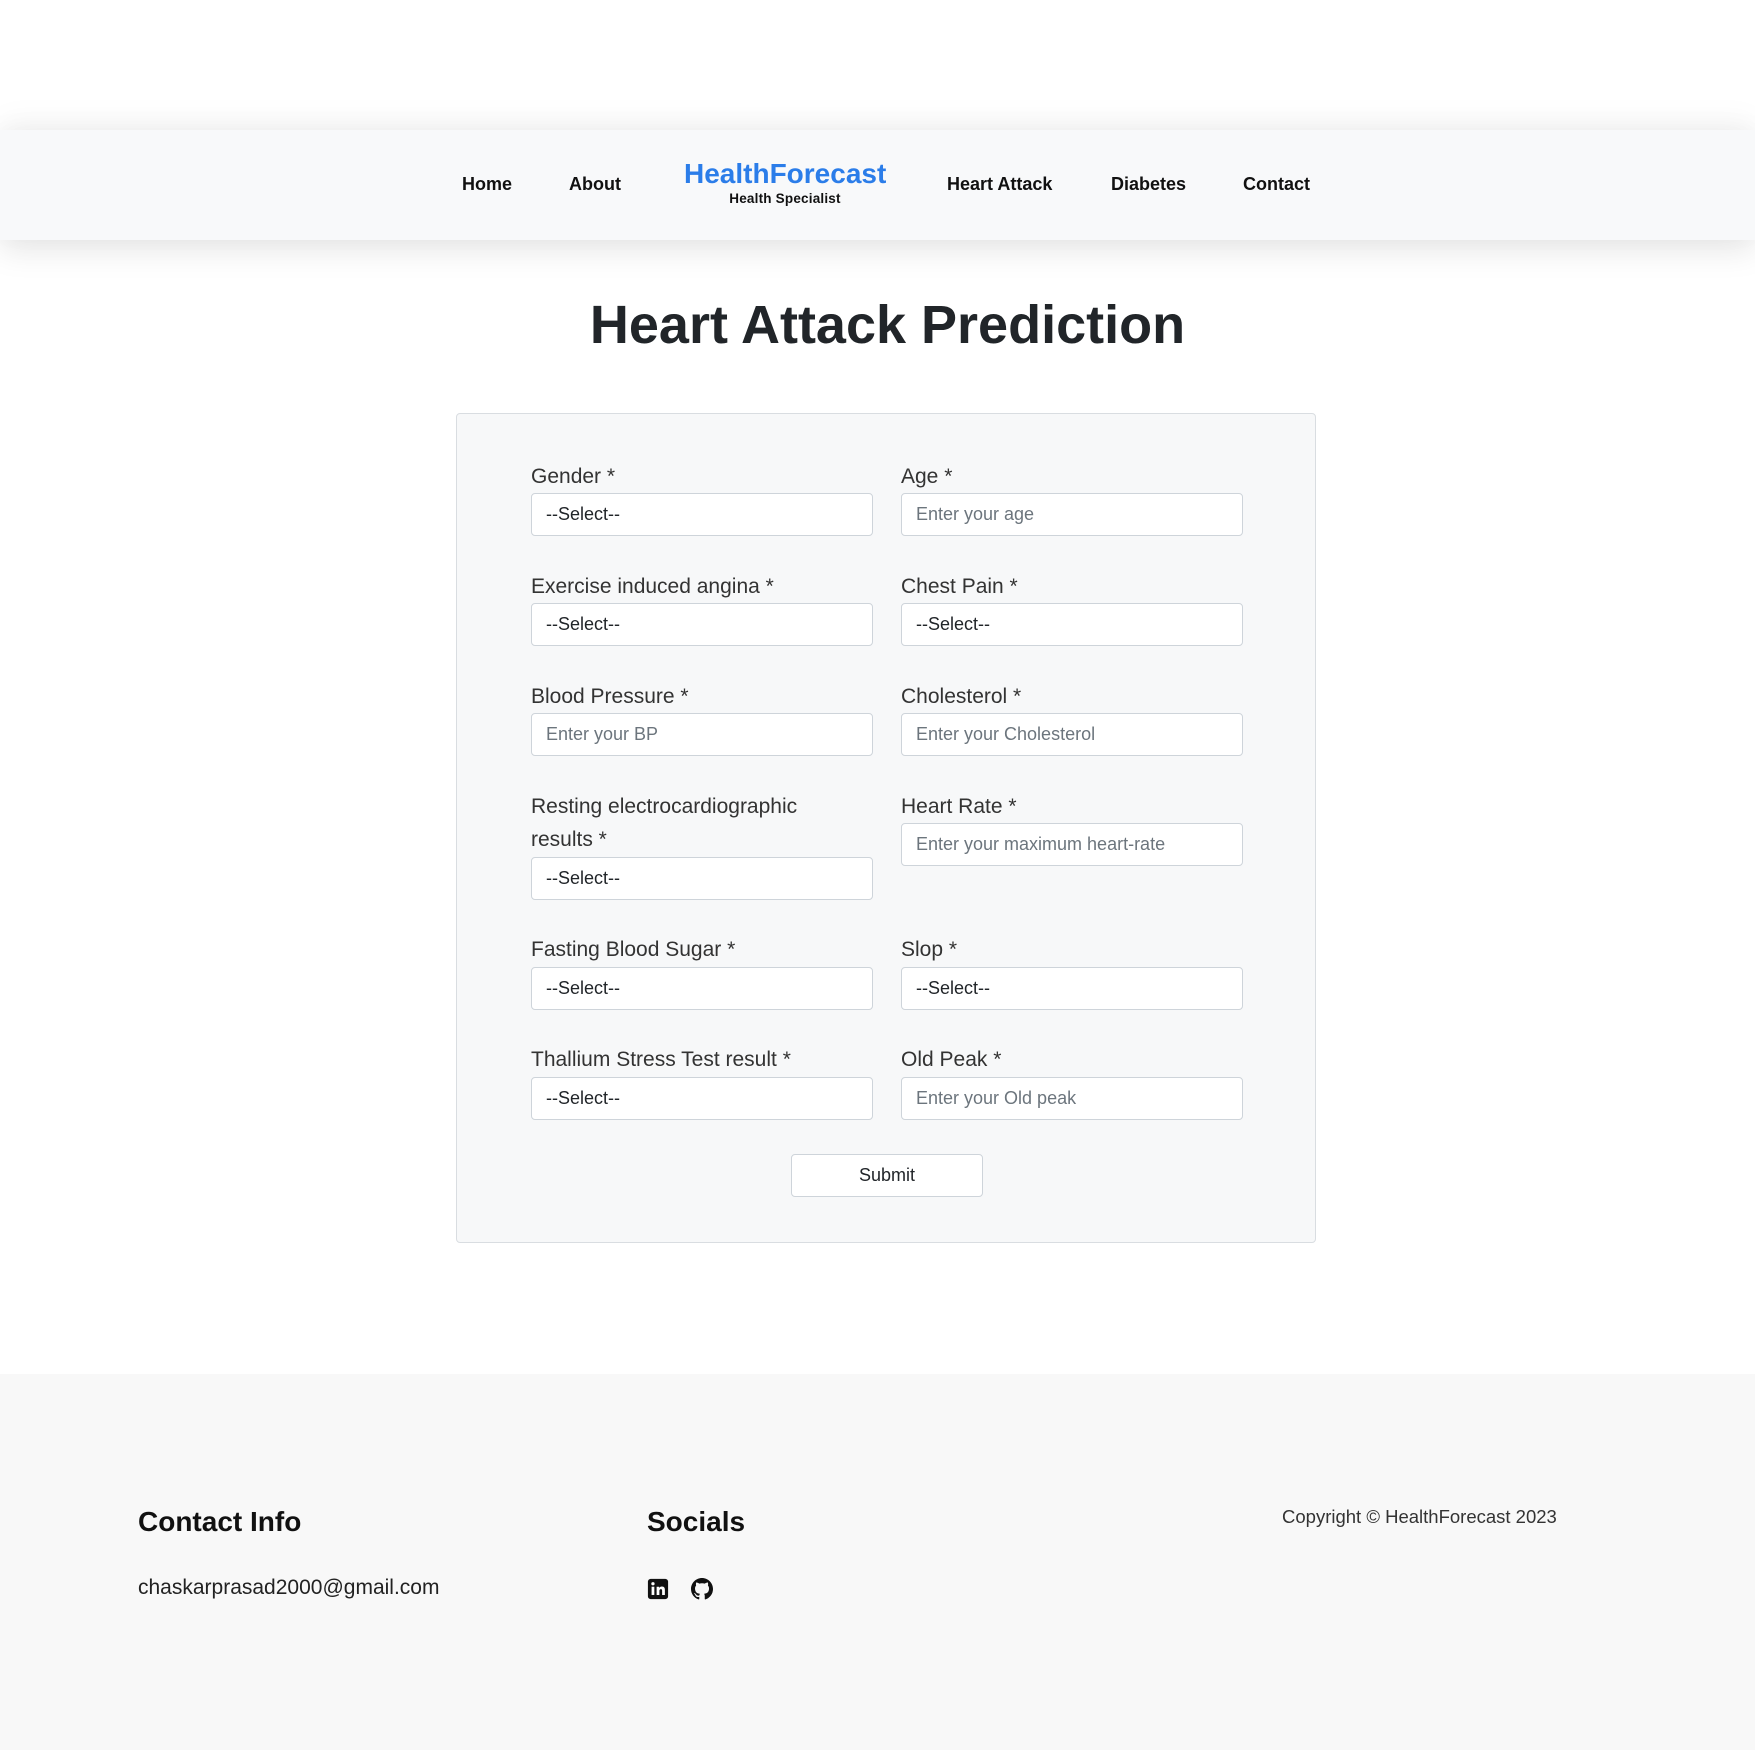 The width and height of the screenshot is (1755, 1750). What do you see at coordinates (610, 696) in the screenshot?
I see `blood-pressure-label: Blood Pressure *` at bounding box center [610, 696].